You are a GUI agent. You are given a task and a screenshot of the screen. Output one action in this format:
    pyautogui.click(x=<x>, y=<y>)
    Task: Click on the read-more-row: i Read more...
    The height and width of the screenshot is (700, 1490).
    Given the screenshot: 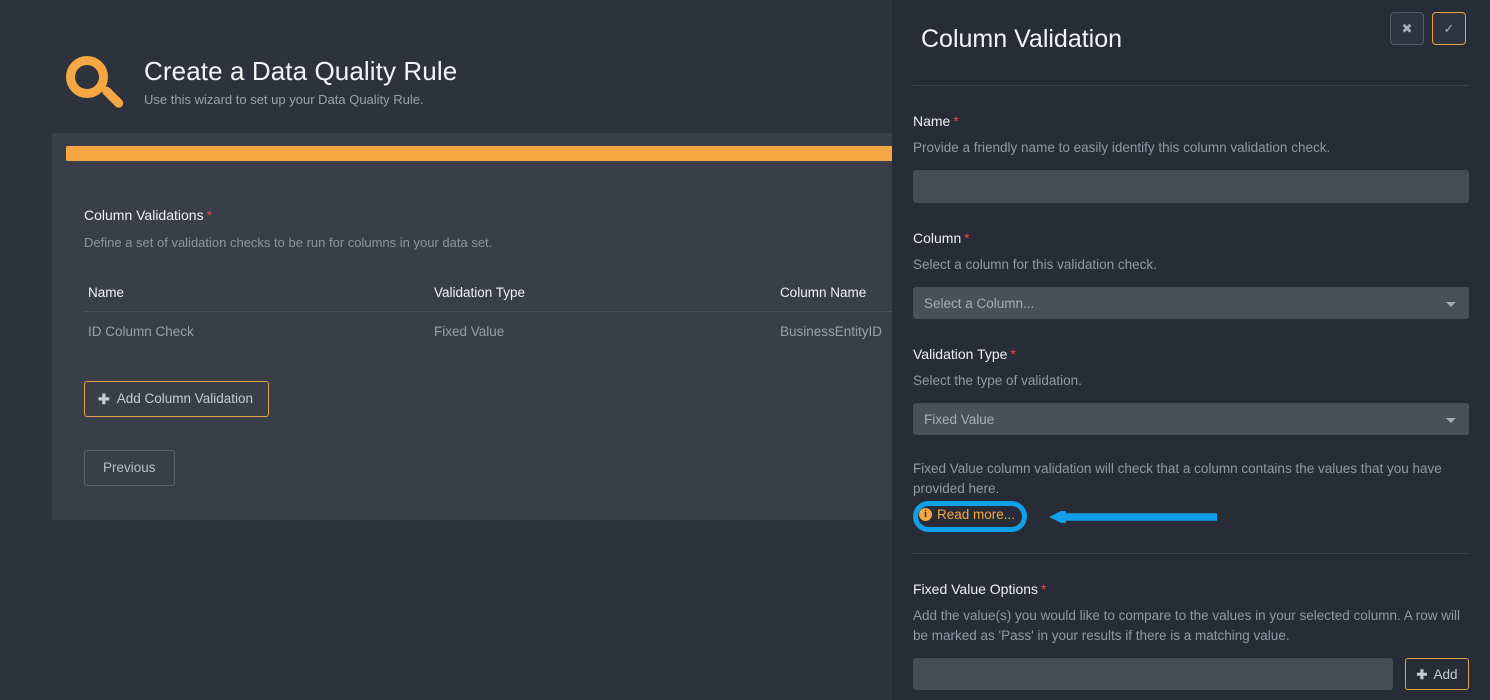 What is the action you would take?
    pyautogui.click(x=1191, y=519)
    